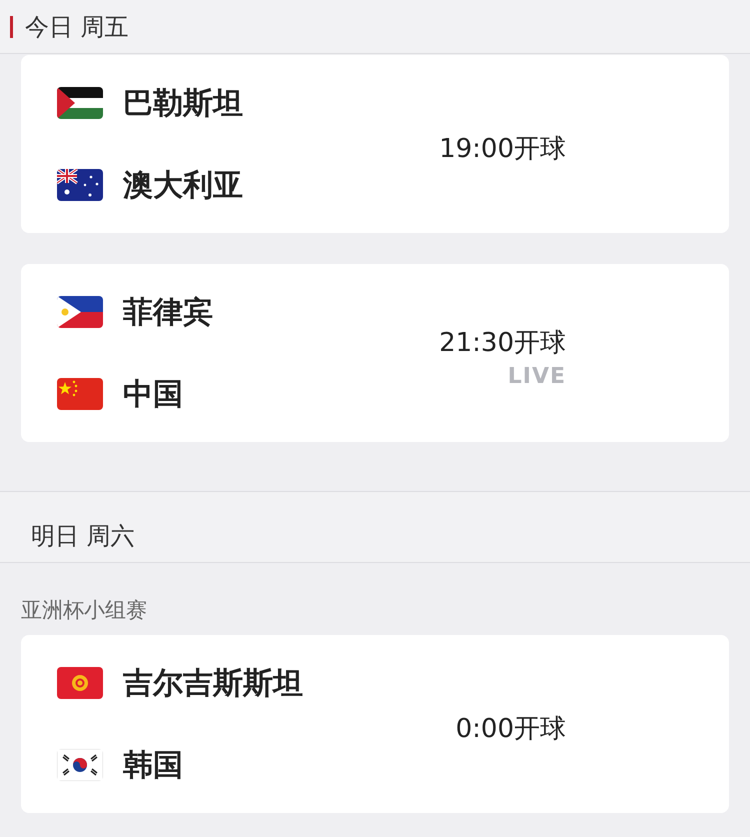 The height and width of the screenshot is (837, 750). What do you see at coordinates (83, 536) in the screenshot?
I see `day-title: 明日 周六` at bounding box center [83, 536].